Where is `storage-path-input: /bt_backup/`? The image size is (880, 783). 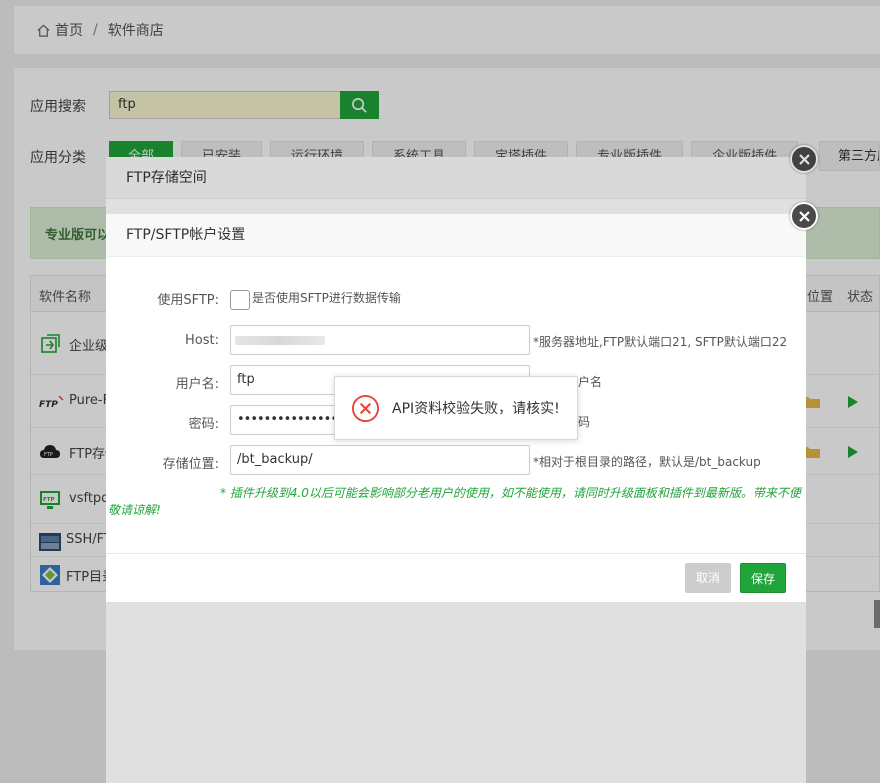 storage-path-input: /bt_backup/ is located at coordinates (380, 460).